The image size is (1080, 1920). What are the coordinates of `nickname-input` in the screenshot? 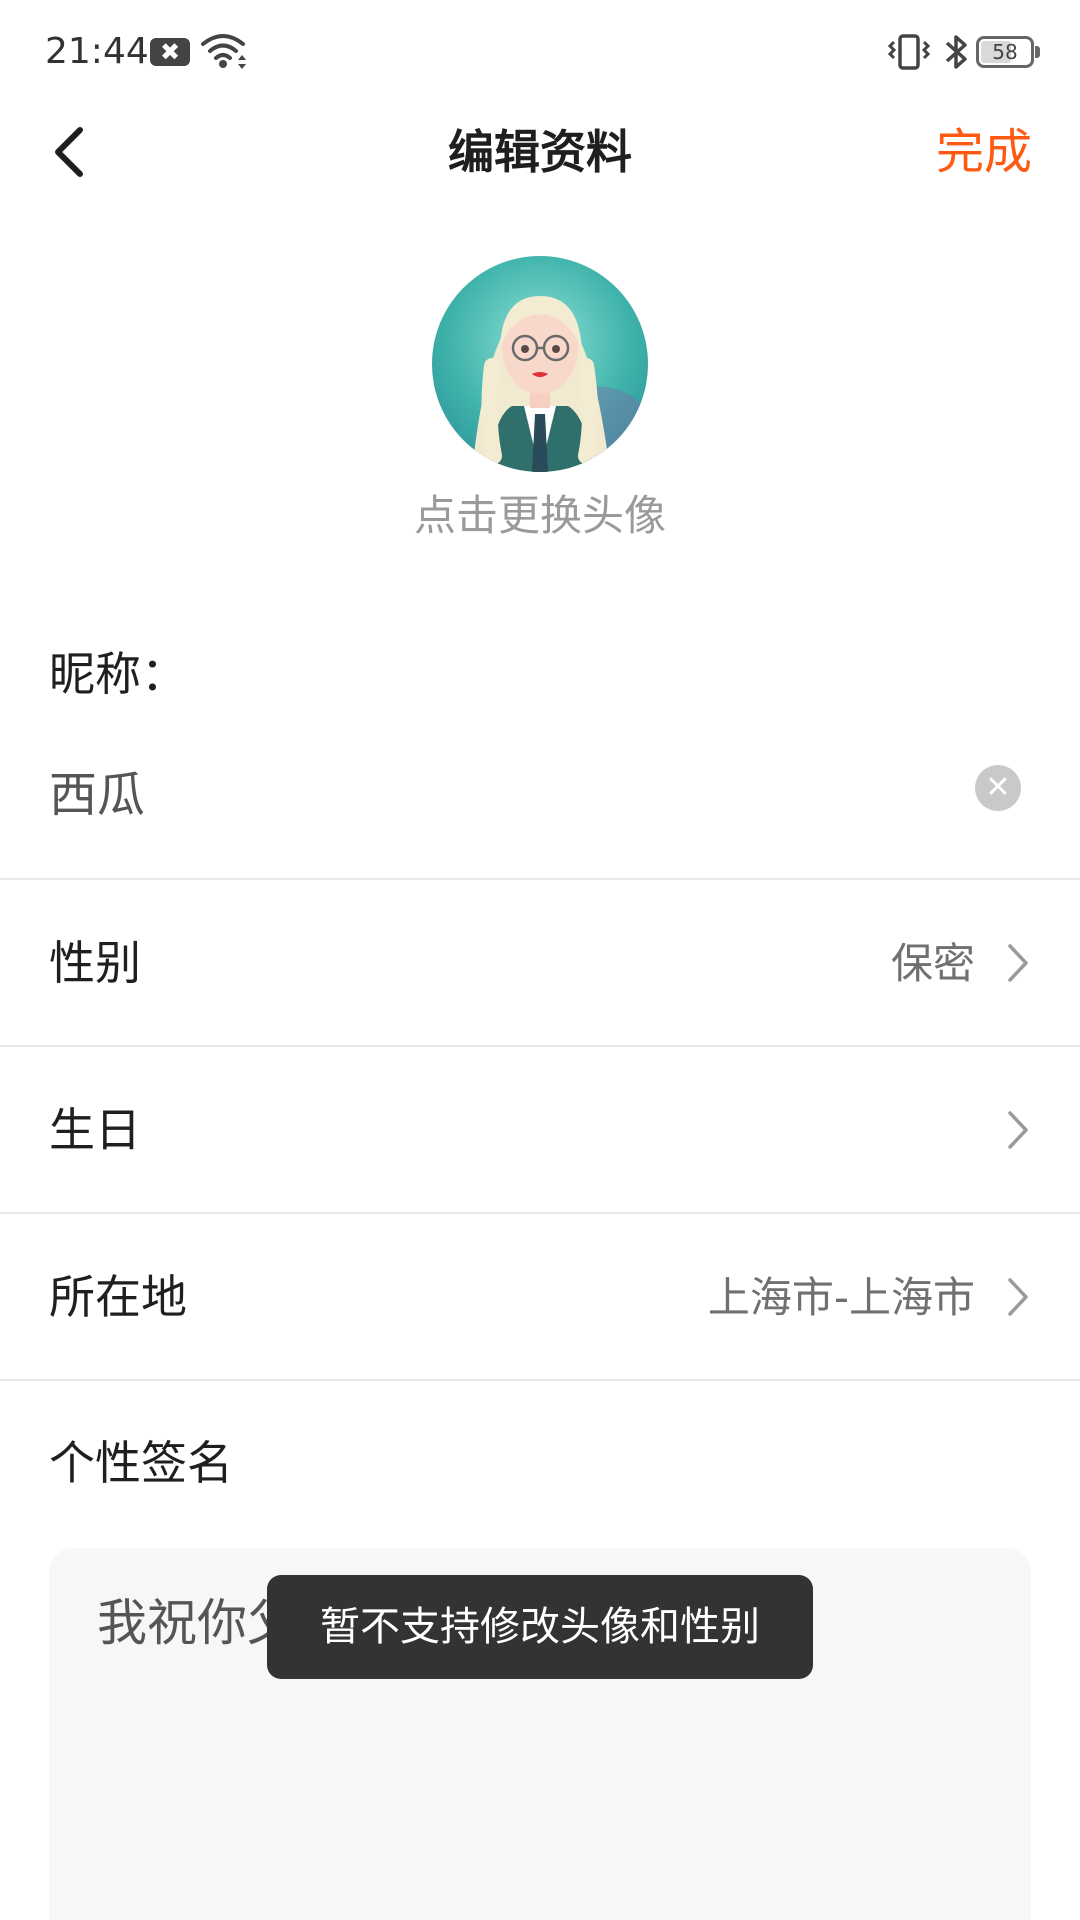 It's located at (499, 790).